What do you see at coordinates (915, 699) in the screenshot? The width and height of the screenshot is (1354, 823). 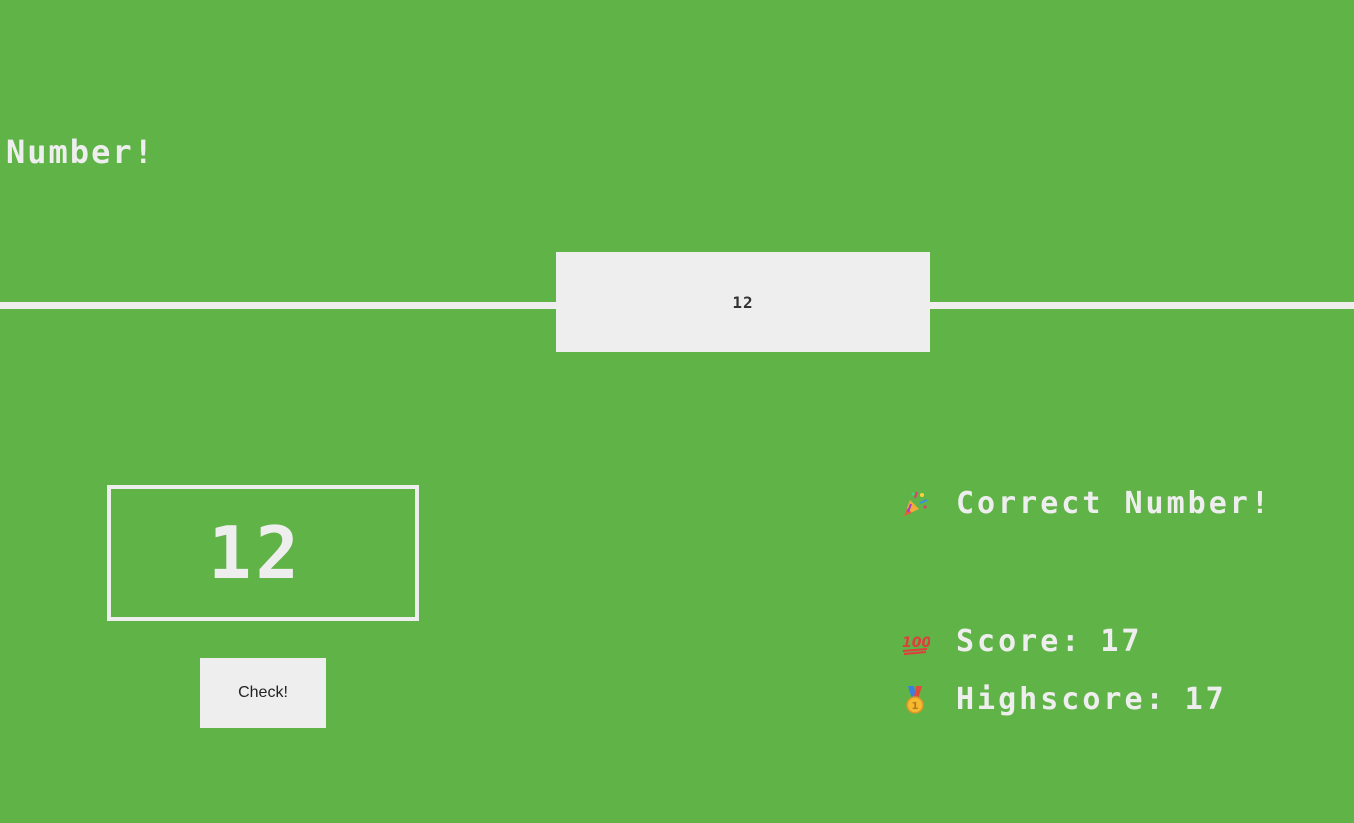 I see `medal-icon: 1` at bounding box center [915, 699].